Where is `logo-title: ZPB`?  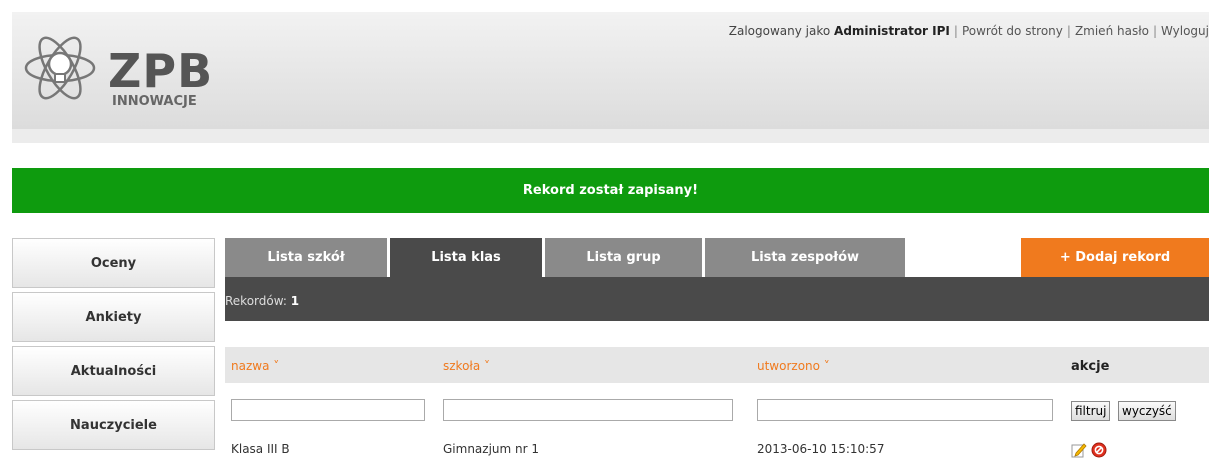 logo-title: ZPB is located at coordinates (161, 71).